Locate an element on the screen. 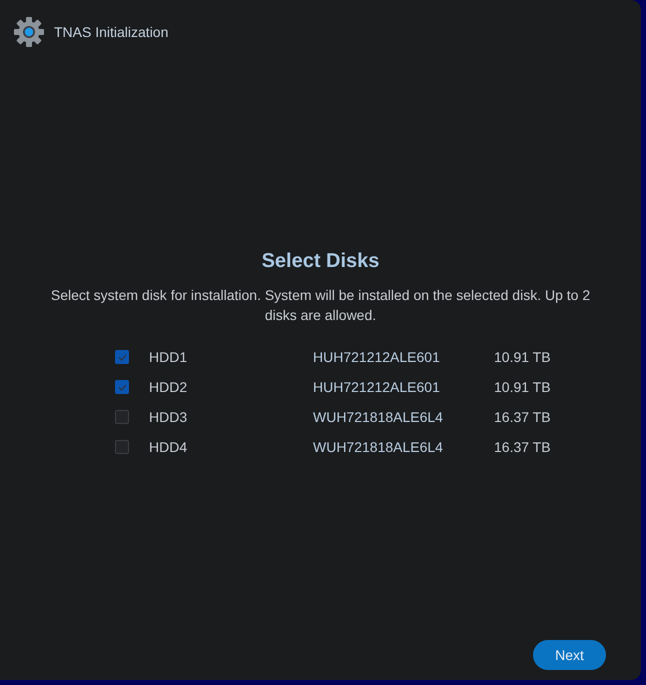 This screenshot has width=646, height=685. window-title: TNAS Initialization is located at coordinates (111, 32).